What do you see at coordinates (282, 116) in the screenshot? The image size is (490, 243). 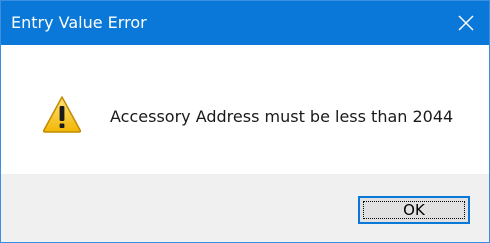 I see `error-message: Accessory Address must be less than 2044` at bounding box center [282, 116].